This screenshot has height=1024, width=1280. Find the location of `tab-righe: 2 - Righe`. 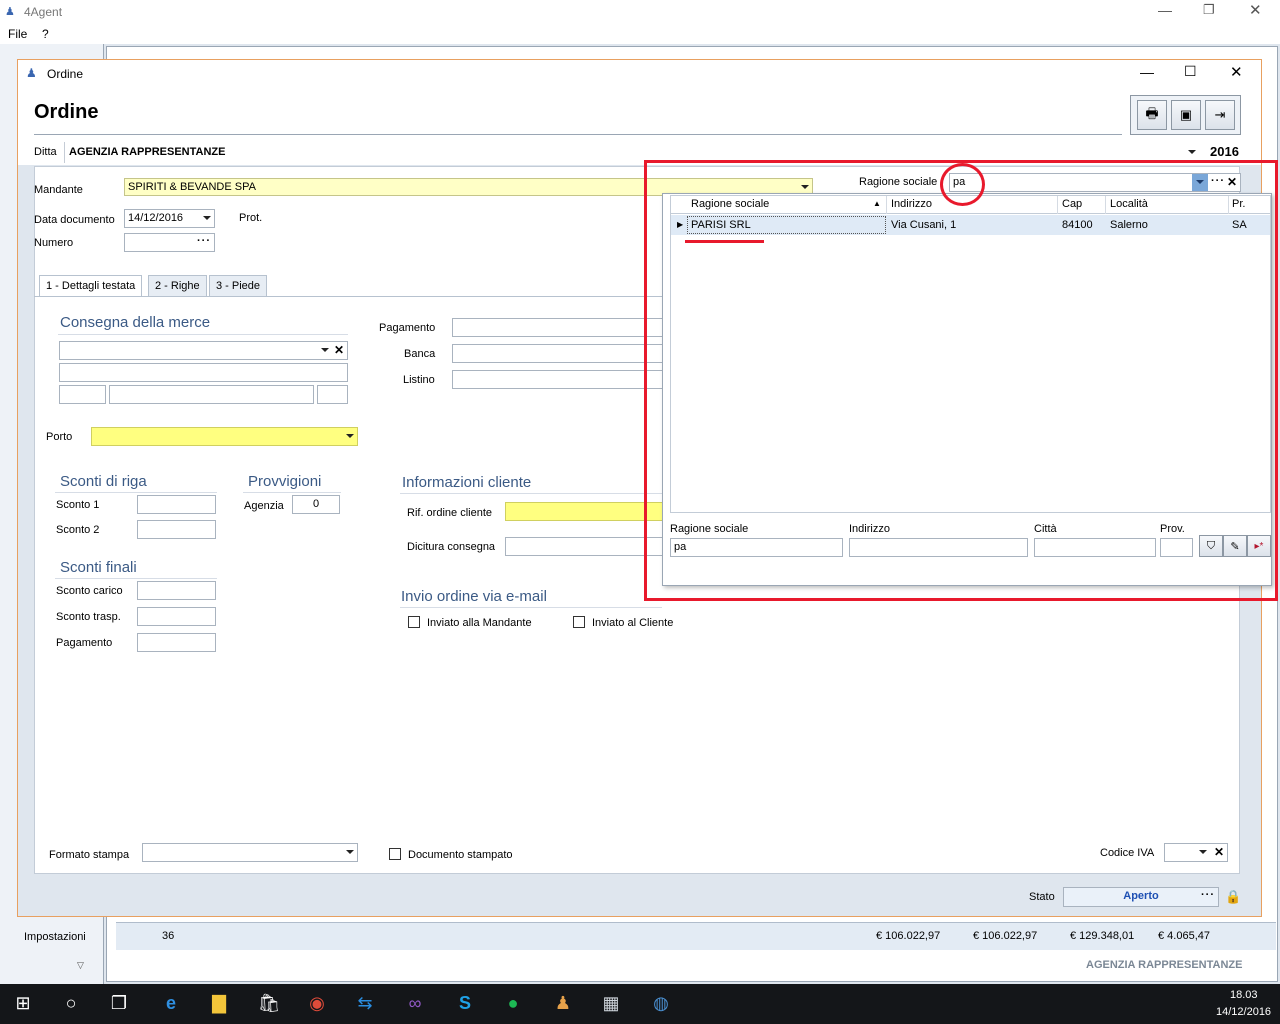

tab-righe: 2 - Righe is located at coordinates (177, 285).